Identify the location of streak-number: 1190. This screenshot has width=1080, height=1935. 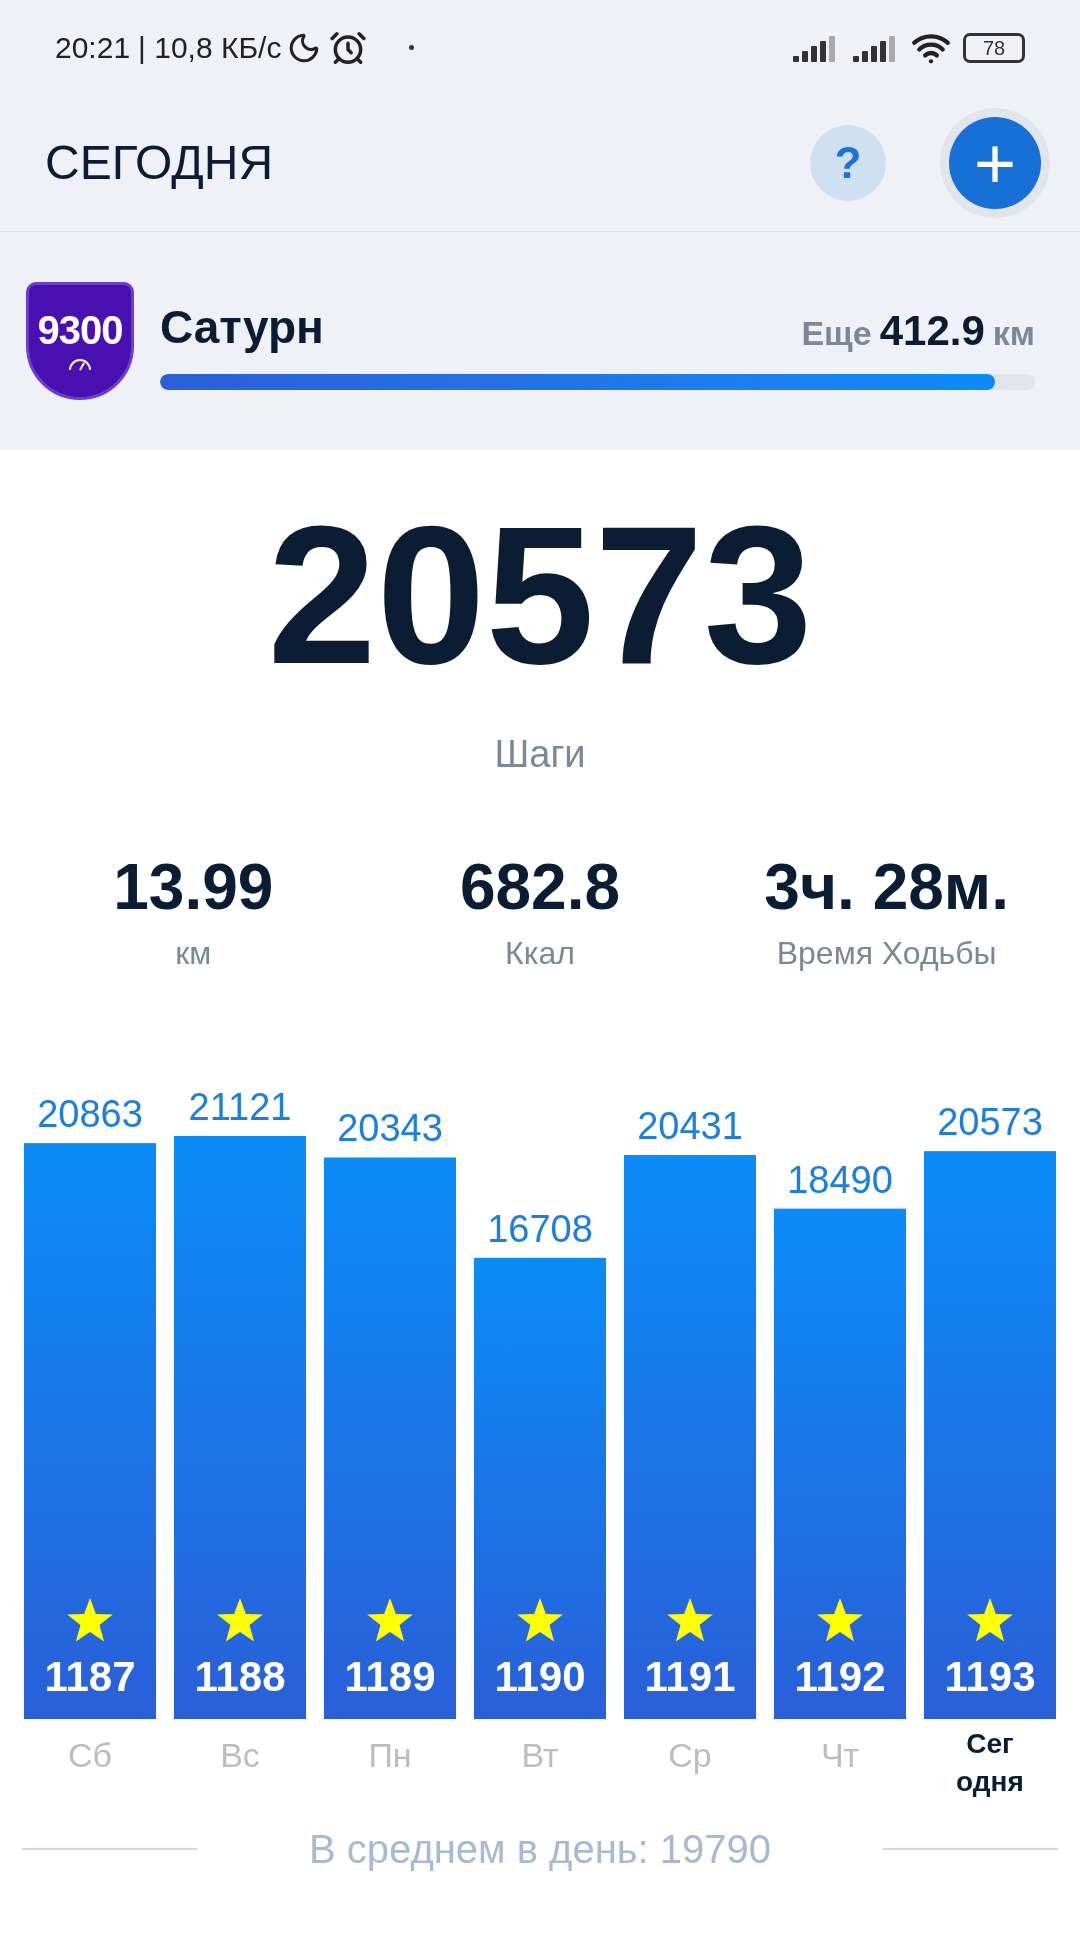
(540, 1676).